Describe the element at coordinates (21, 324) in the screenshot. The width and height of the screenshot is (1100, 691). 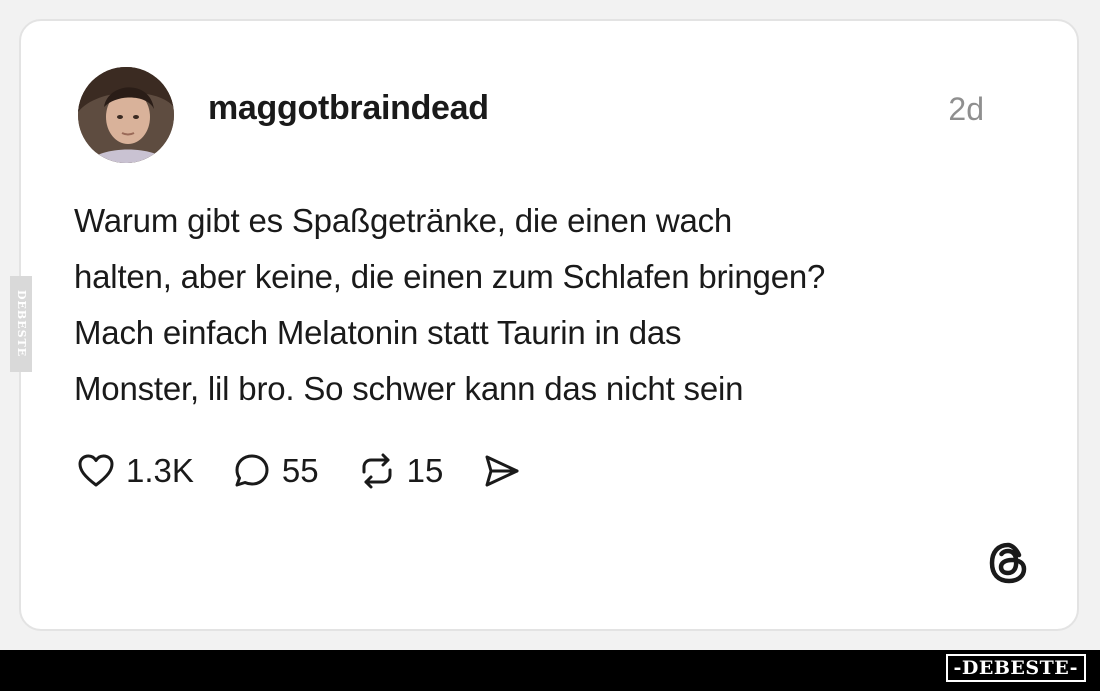
I see `side-watermark: DEBESTE` at that location.